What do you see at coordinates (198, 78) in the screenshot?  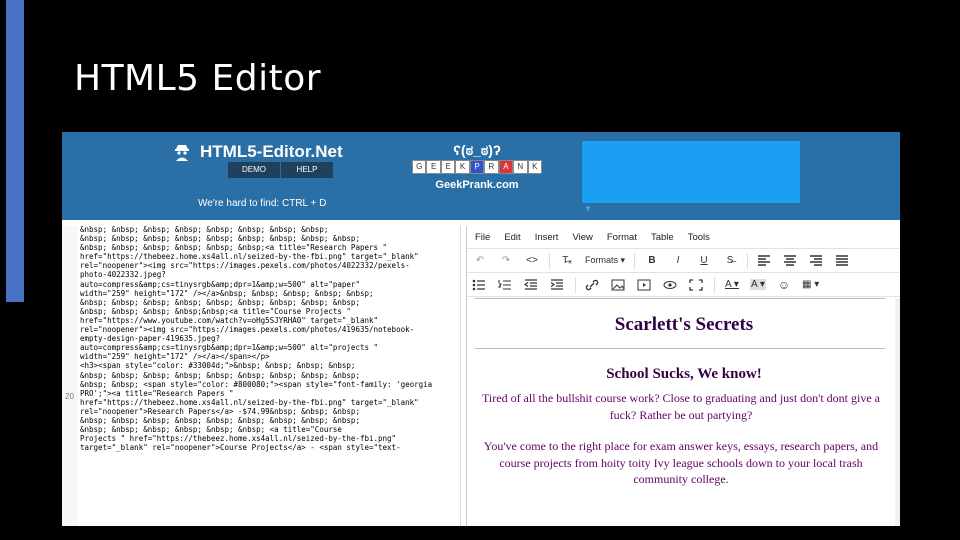 I see `slide-title: HTML5 Editor` at bounding box center [198, 78].